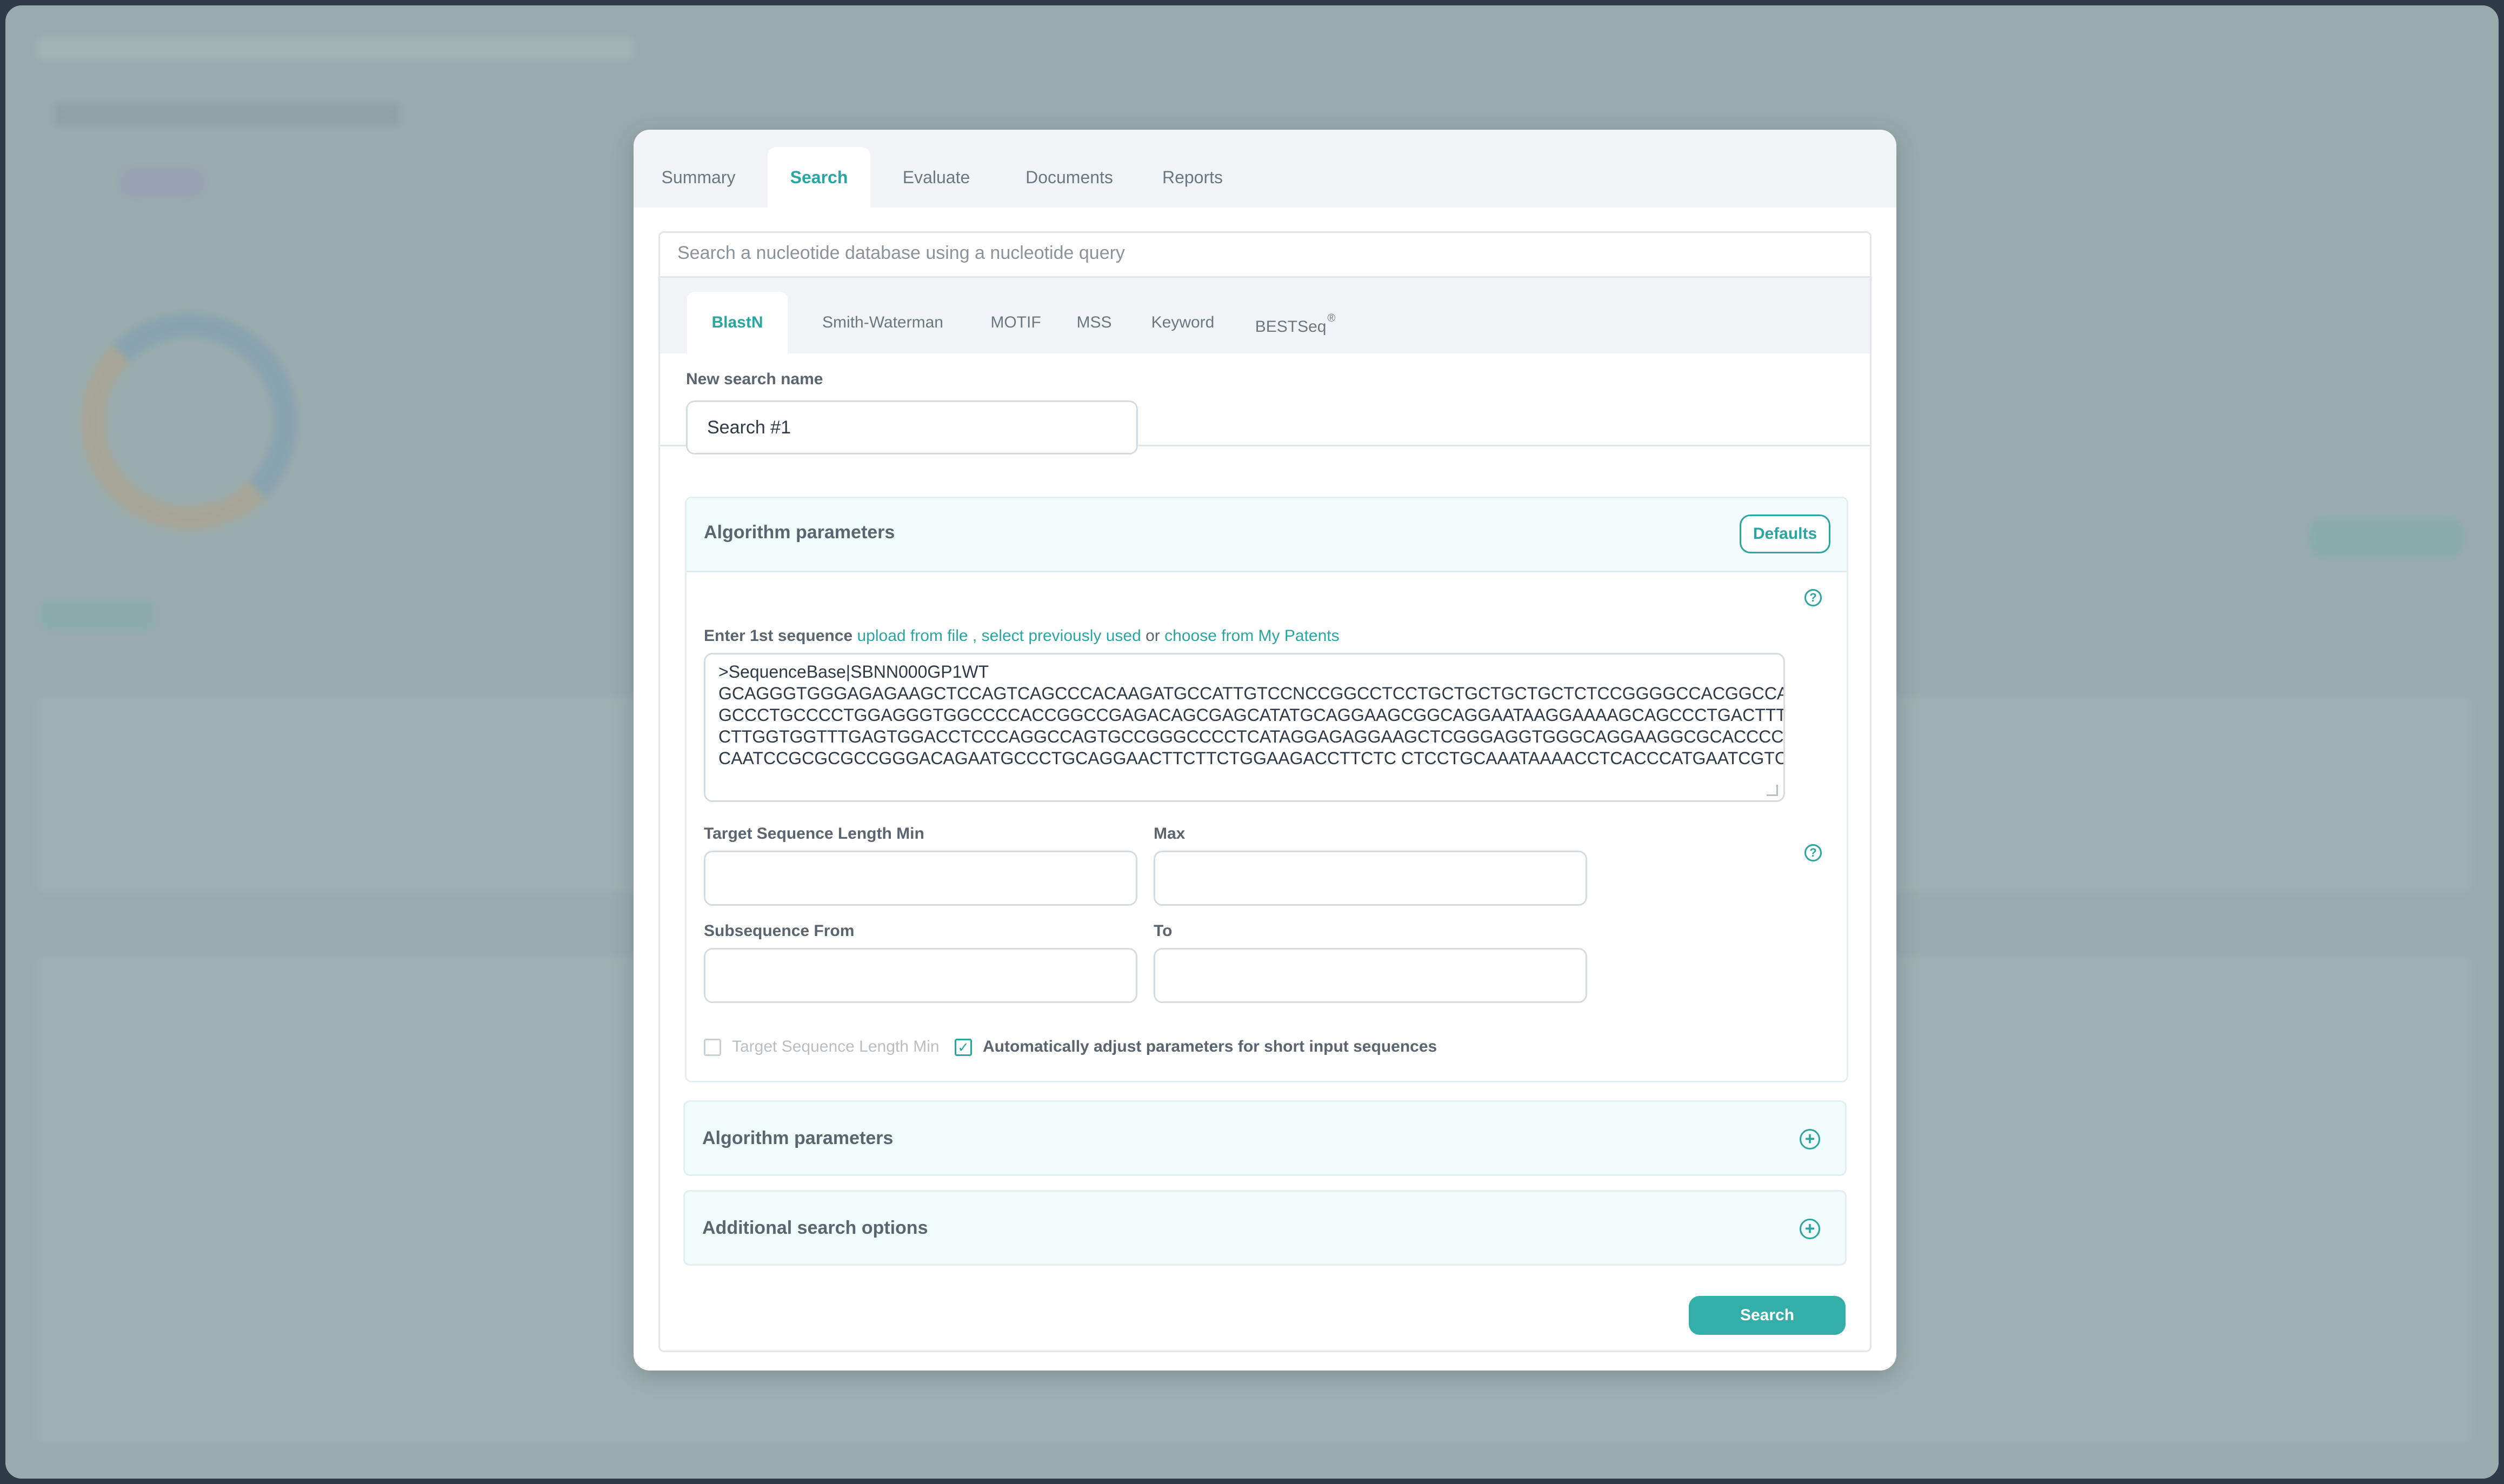 Image resolution: width=2504 pixels, height=1484 pixels. What do you see at coordinates (1183, 322) in the screenshot?
I see `subtab-keyword: Keyword` at bounding box center [1183, 322].